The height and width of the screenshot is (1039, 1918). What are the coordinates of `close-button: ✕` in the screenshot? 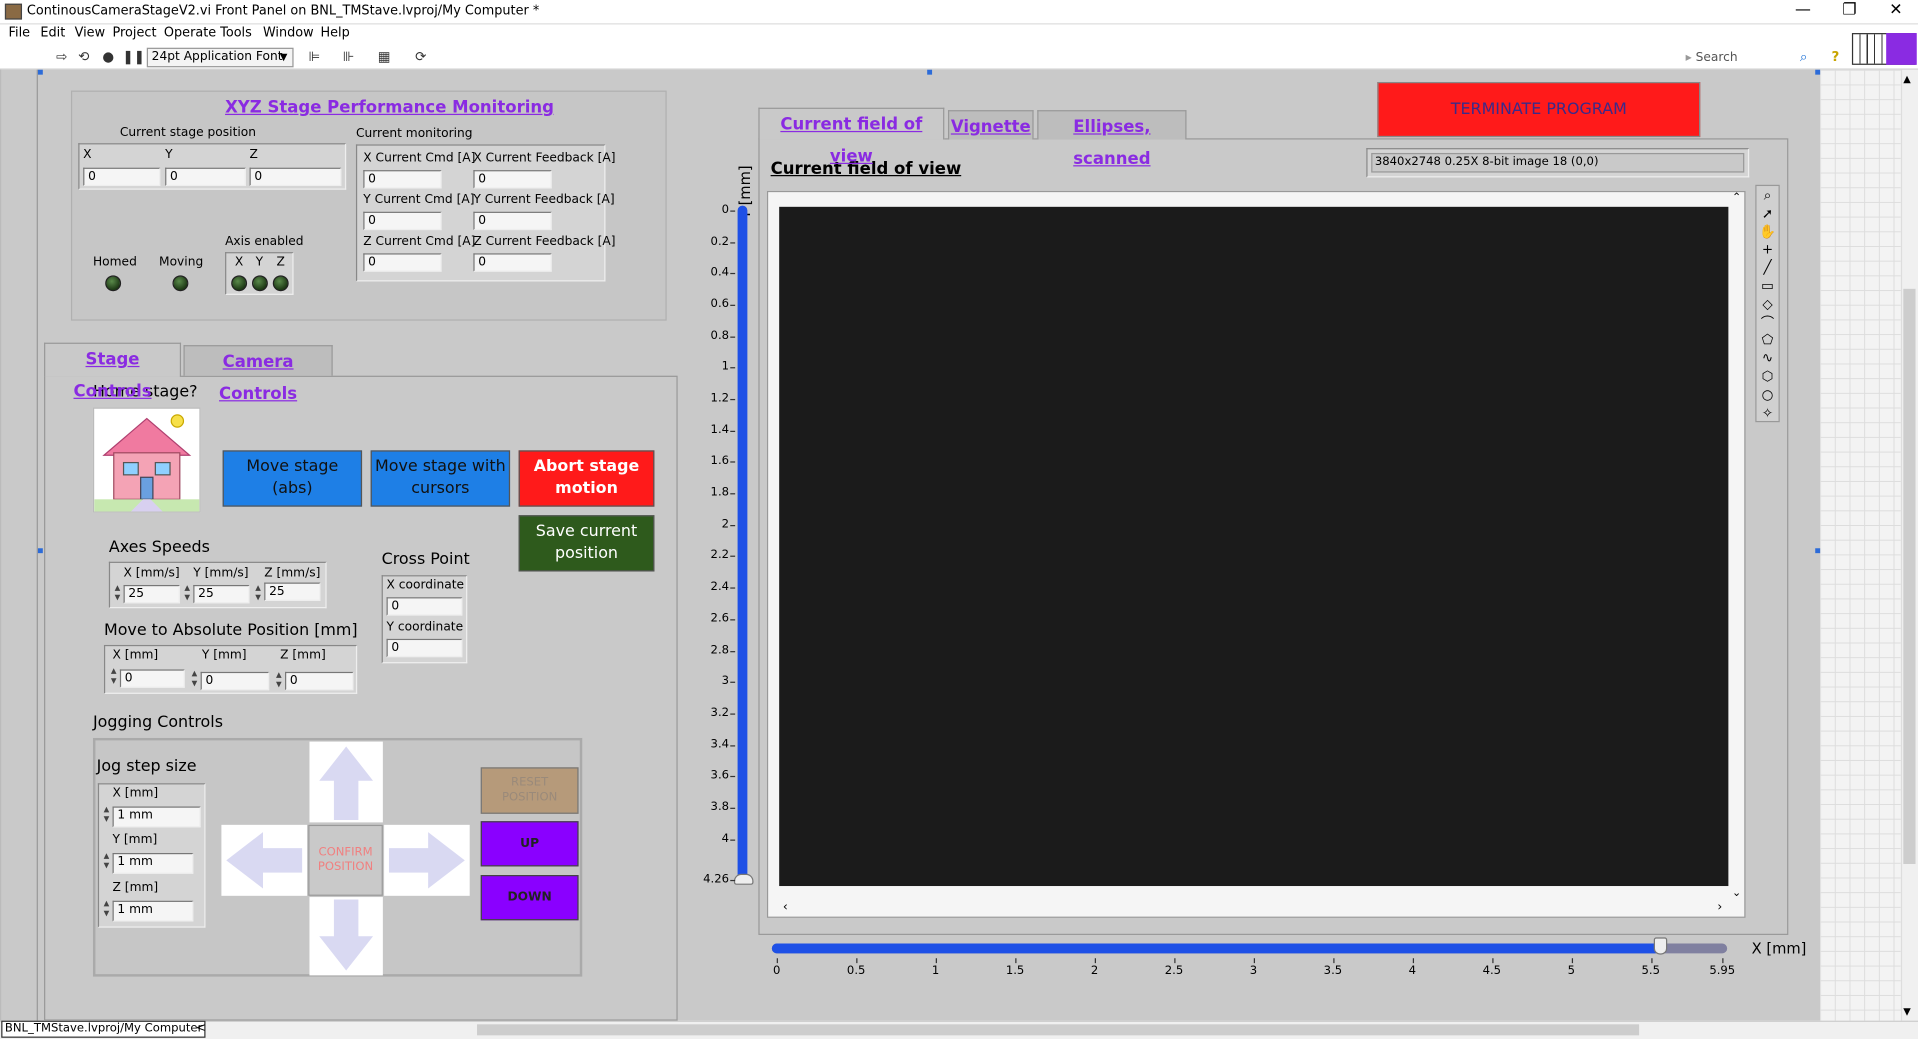 It's located at (1896, 12).